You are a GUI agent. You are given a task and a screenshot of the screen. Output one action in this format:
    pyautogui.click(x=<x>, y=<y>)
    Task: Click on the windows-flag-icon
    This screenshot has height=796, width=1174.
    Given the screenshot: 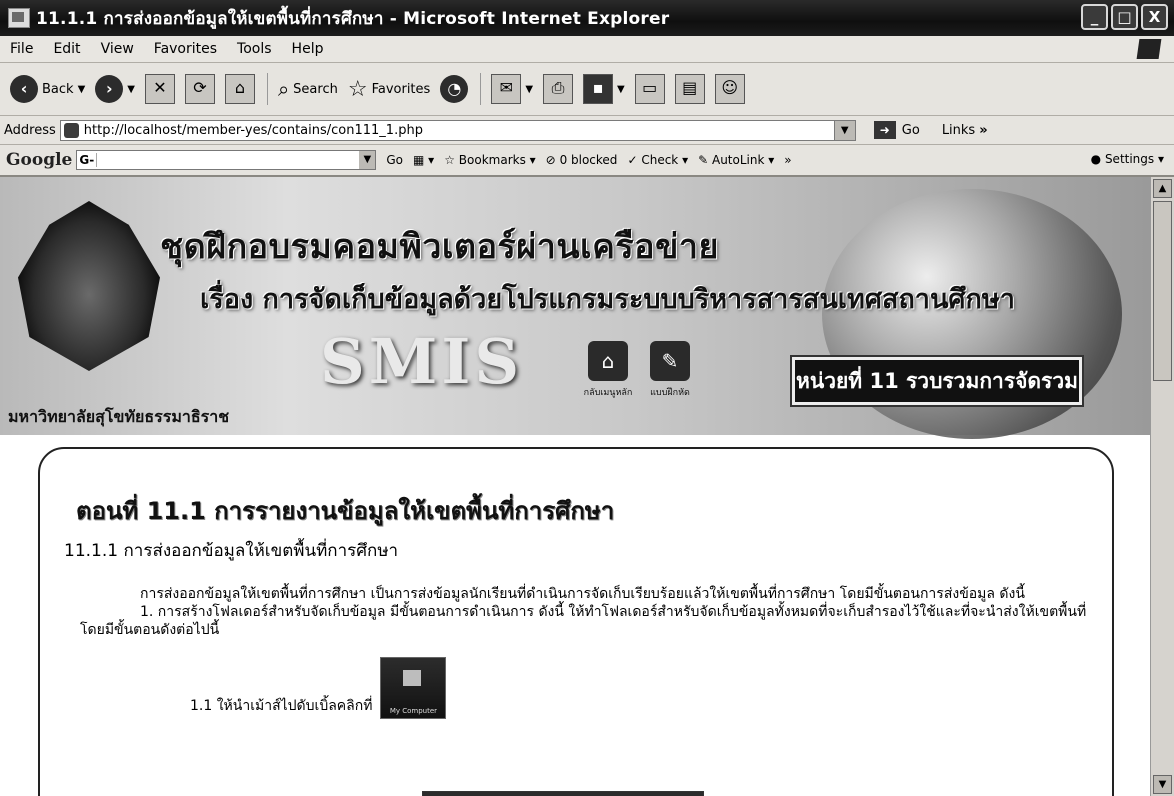 What is the action you would take?
    pyautogui.click(x=1149, y=49)
    